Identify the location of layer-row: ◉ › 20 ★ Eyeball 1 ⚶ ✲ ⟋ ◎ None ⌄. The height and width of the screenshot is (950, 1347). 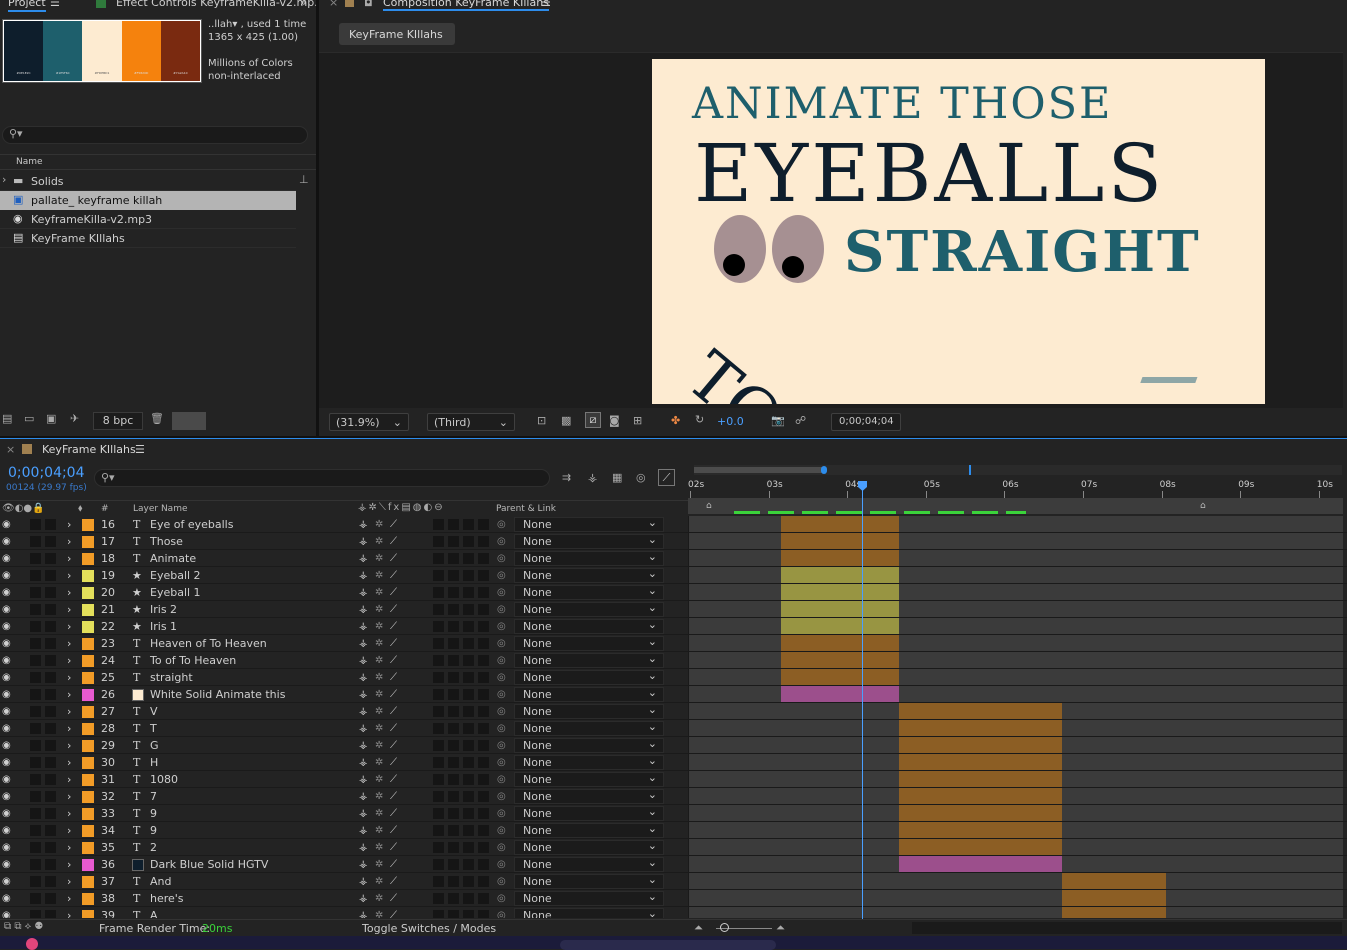
(673, 592).